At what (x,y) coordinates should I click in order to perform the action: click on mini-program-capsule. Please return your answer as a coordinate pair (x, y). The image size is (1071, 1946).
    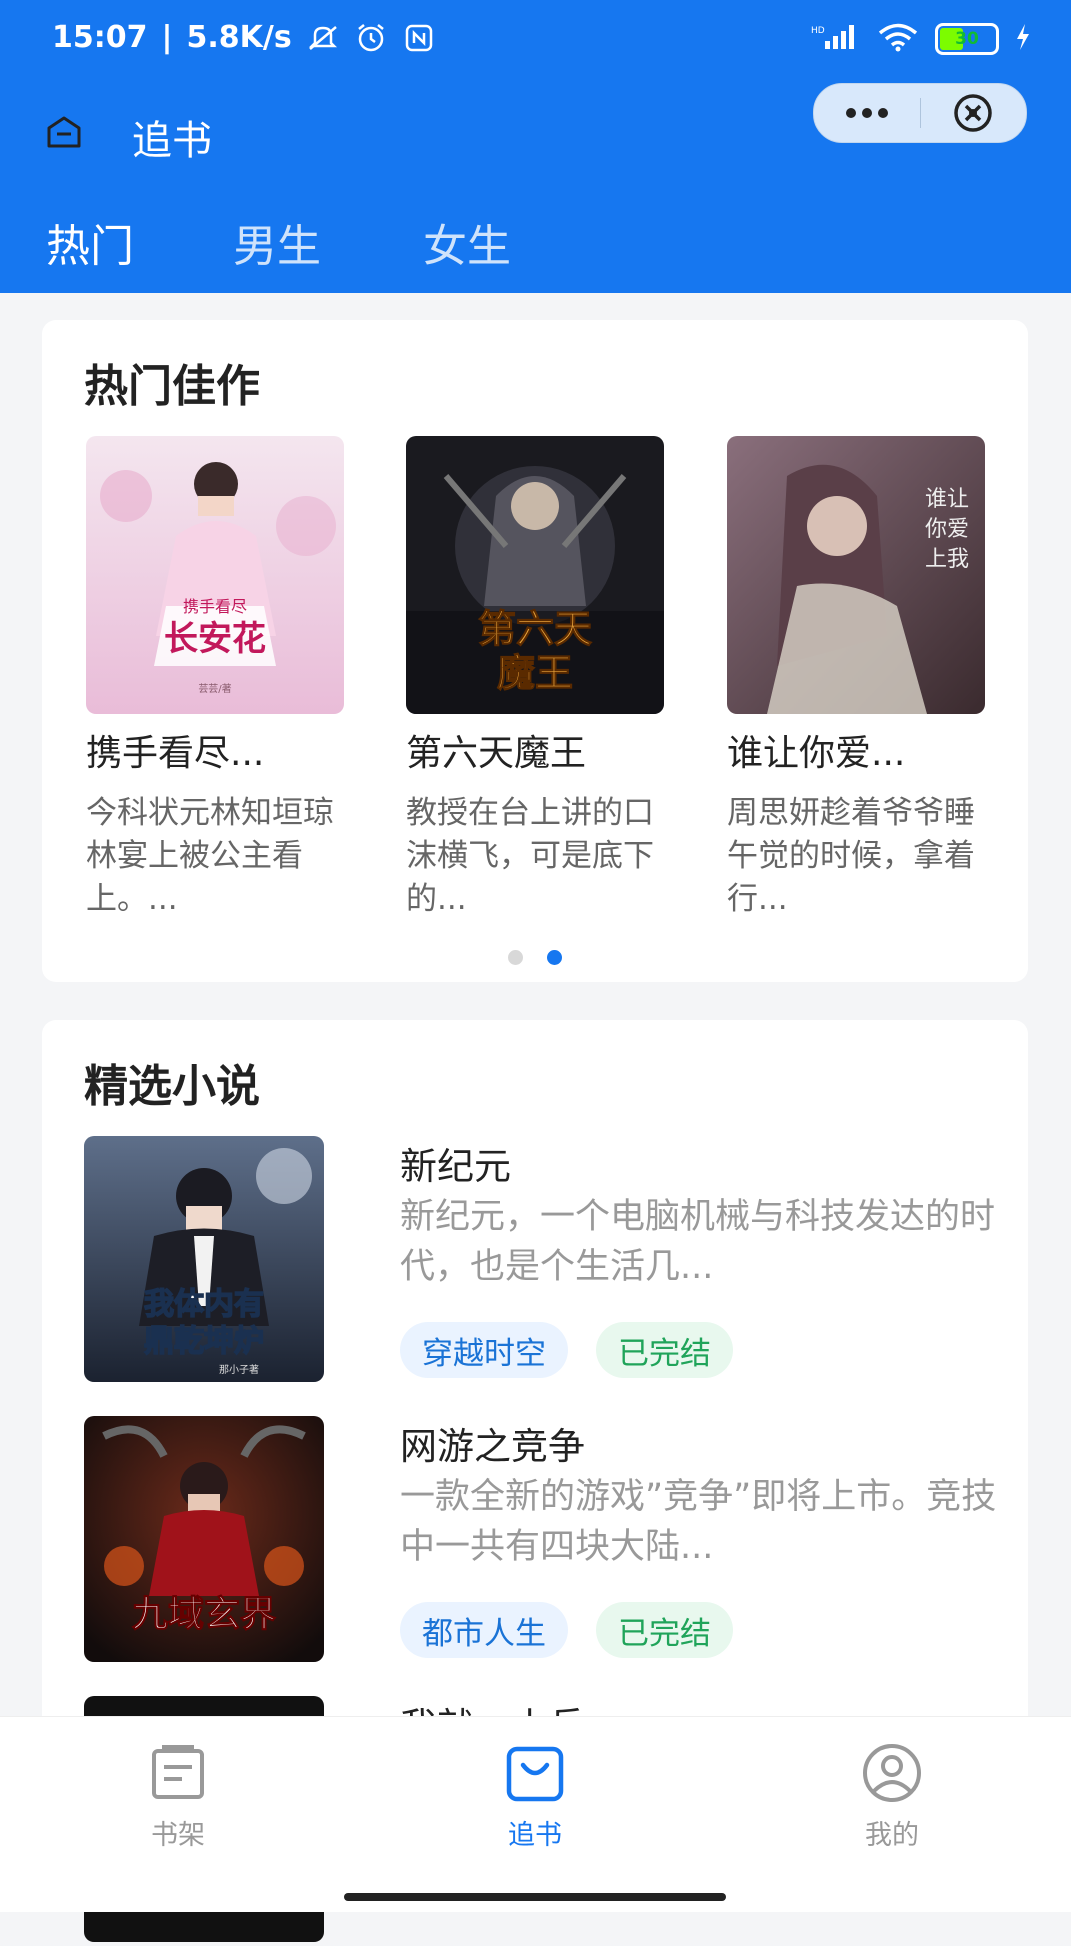
    Looking at the image, I should click on (920, 113).